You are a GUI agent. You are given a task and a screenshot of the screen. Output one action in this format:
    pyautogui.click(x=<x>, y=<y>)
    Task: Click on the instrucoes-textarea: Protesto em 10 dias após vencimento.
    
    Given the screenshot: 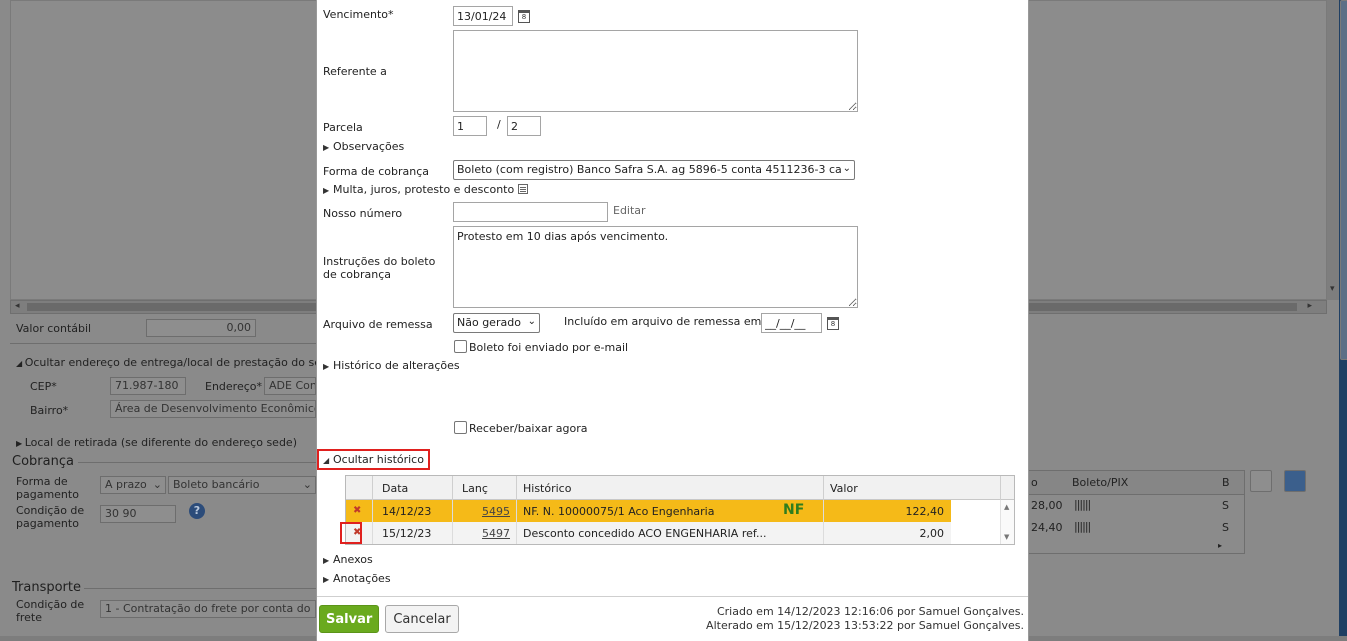 What is the action you would take?
    pyautogui.click(x=655, y=267)
    